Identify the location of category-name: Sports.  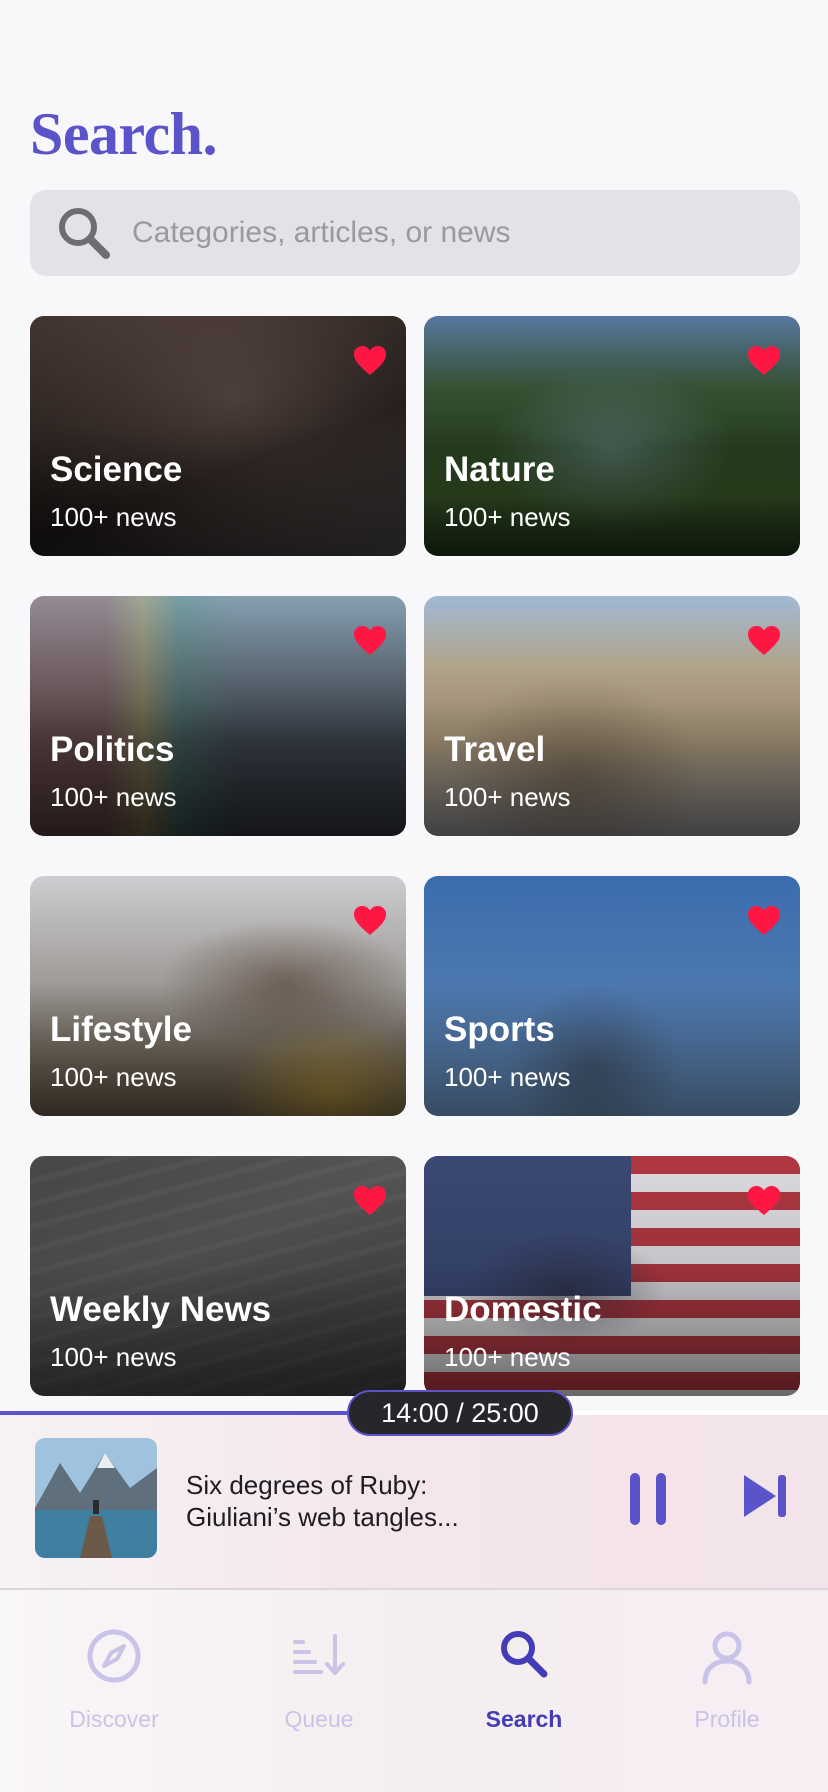
(499, 1029).